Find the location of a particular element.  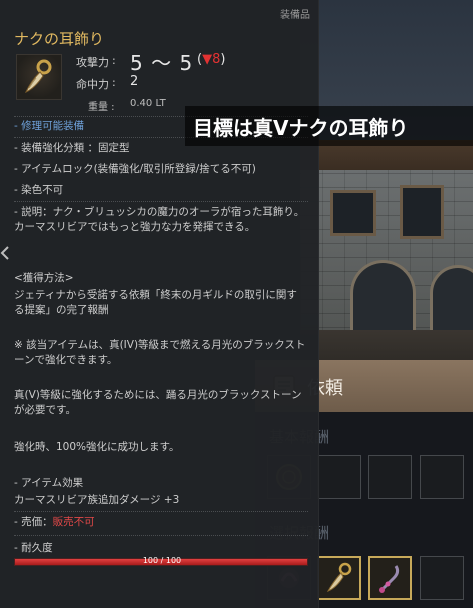

effect-text: カーマスリビア族追加ダメージ +3 is located at coordinates (97, 500).